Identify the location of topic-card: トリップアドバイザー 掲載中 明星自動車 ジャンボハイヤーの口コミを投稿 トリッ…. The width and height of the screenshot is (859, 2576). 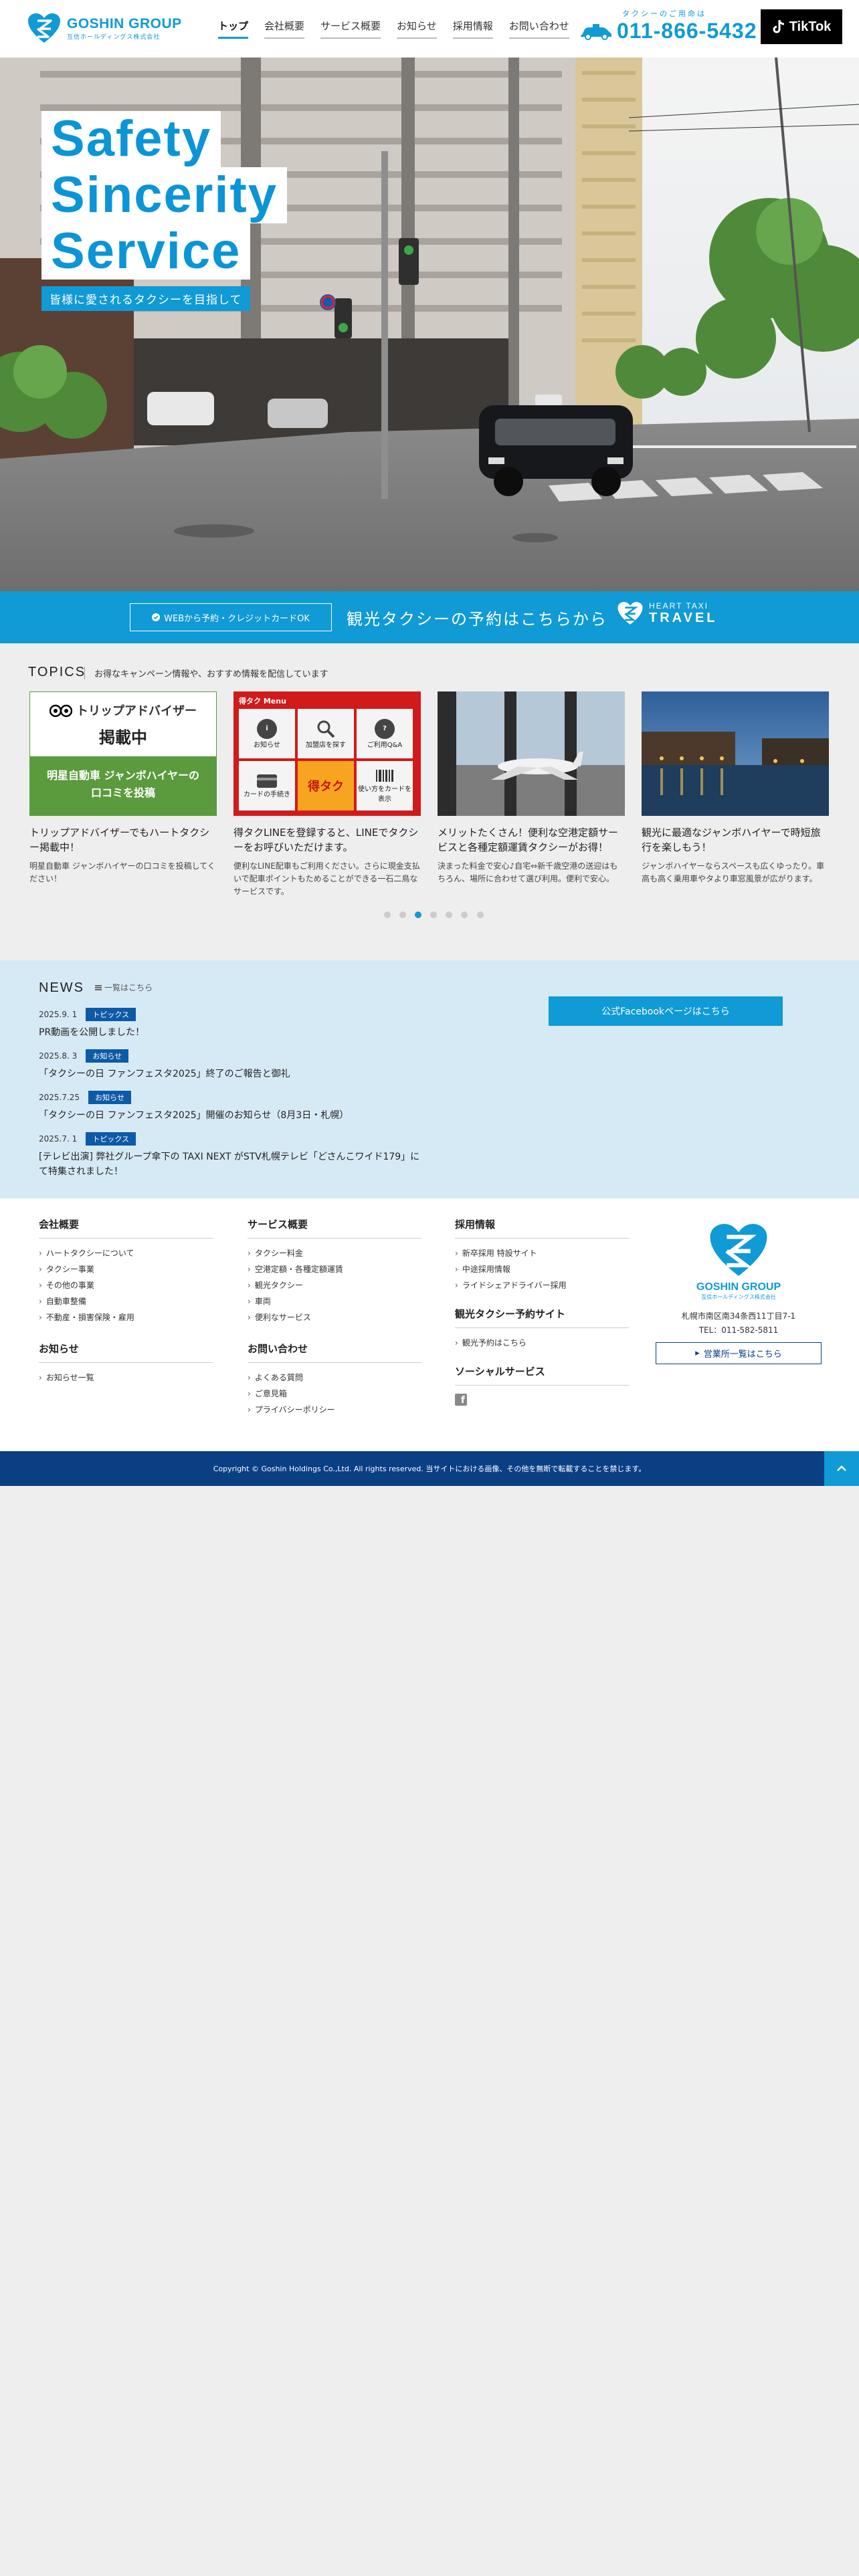
(123, 788).